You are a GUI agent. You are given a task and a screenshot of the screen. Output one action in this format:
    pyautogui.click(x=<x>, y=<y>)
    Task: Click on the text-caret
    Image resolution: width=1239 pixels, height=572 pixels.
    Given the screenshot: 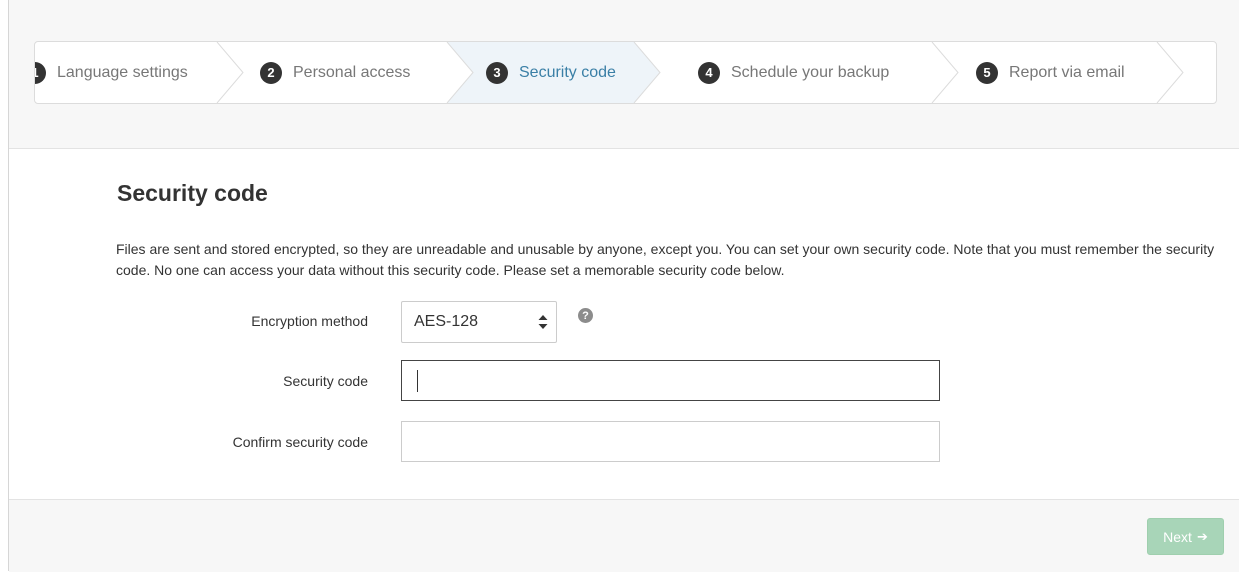 What is the action you would take?
    pyautogui.click(x=417, y=381)
    